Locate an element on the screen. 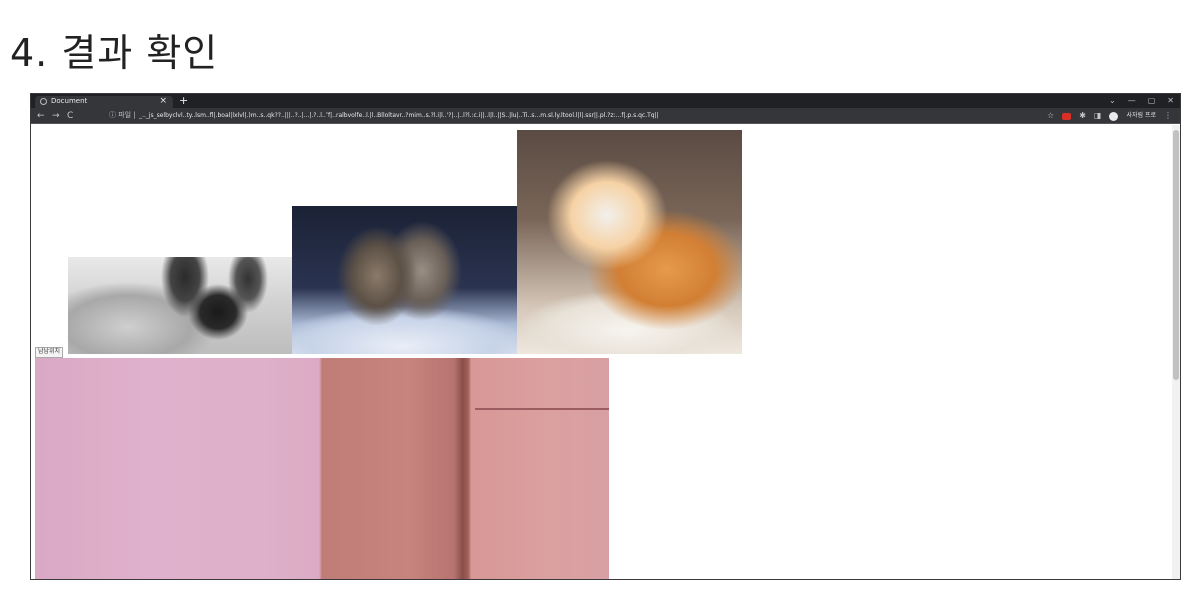 The width and height of the screenshot is (1201, 599). extension-red-icon is located at coordinates (1067, 116).